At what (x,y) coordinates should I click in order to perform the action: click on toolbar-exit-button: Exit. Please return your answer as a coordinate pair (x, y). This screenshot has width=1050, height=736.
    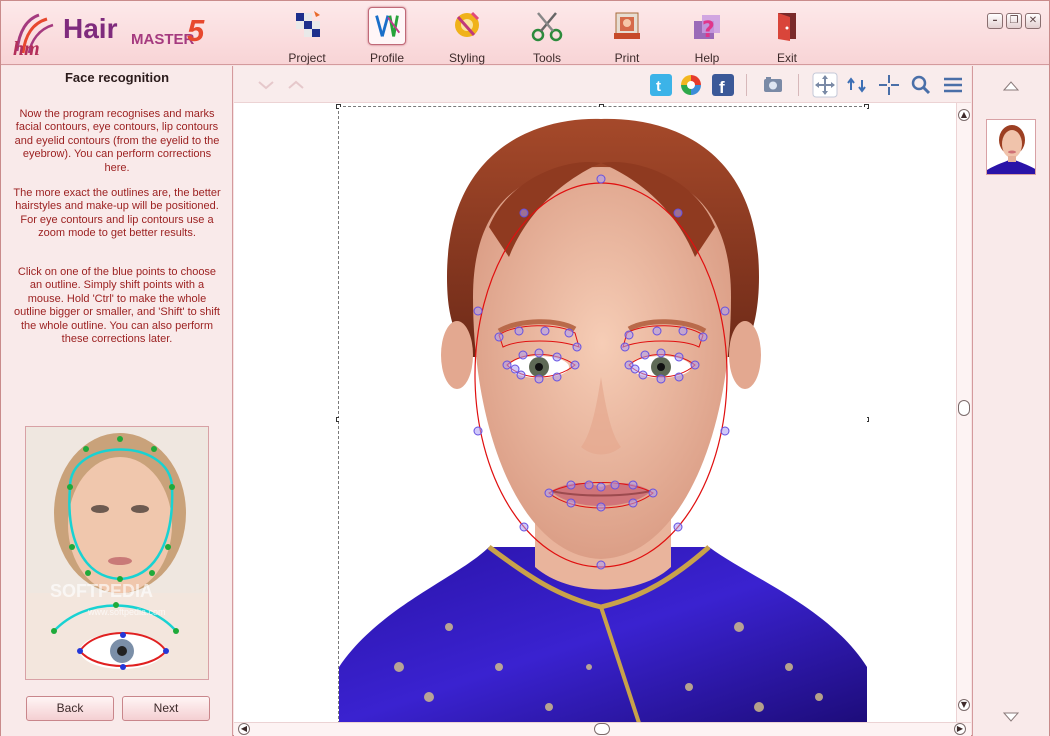
    Looking at the image, I should click on (787, 35).